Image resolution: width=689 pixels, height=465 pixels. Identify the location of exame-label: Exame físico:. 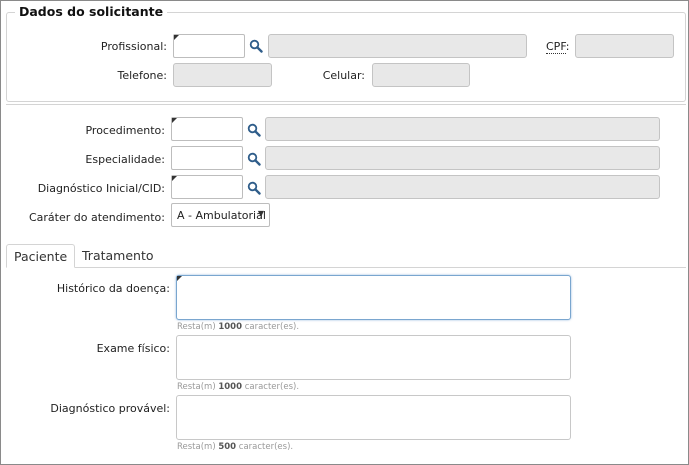
(133, 348).